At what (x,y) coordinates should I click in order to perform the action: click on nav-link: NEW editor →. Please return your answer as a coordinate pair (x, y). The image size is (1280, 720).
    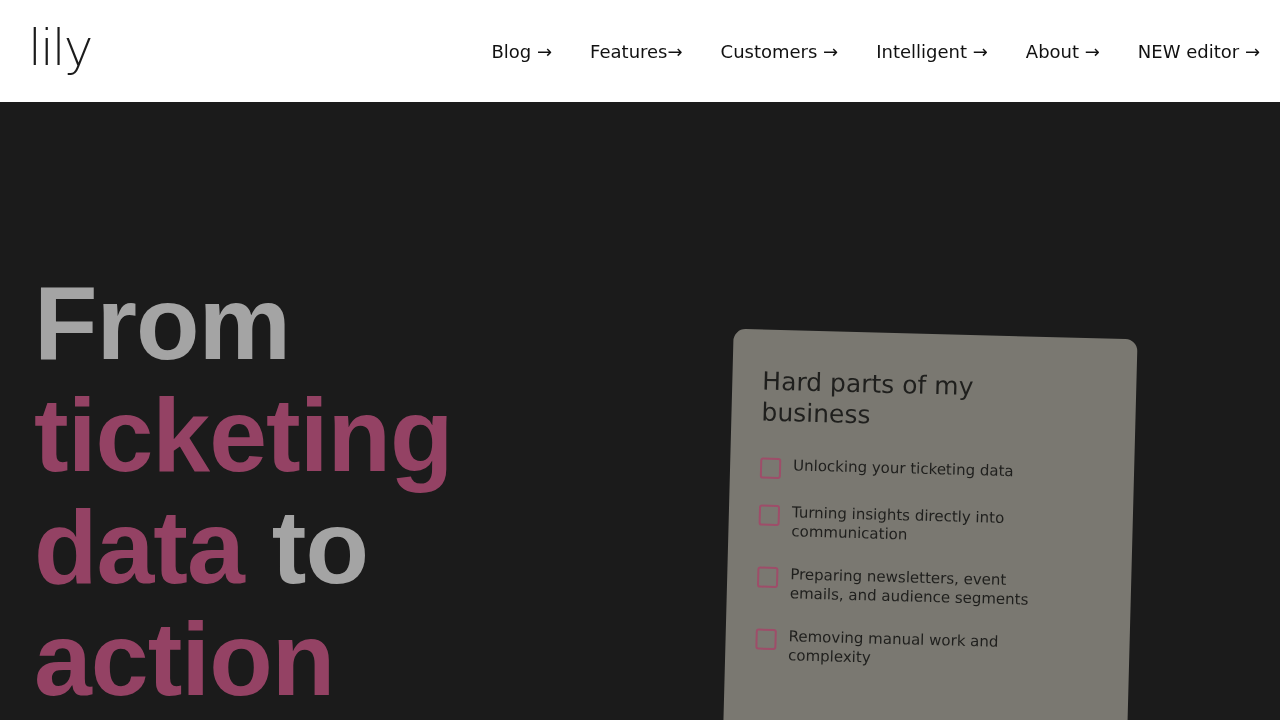
    Looking at the image, I should click on (1198, 51).